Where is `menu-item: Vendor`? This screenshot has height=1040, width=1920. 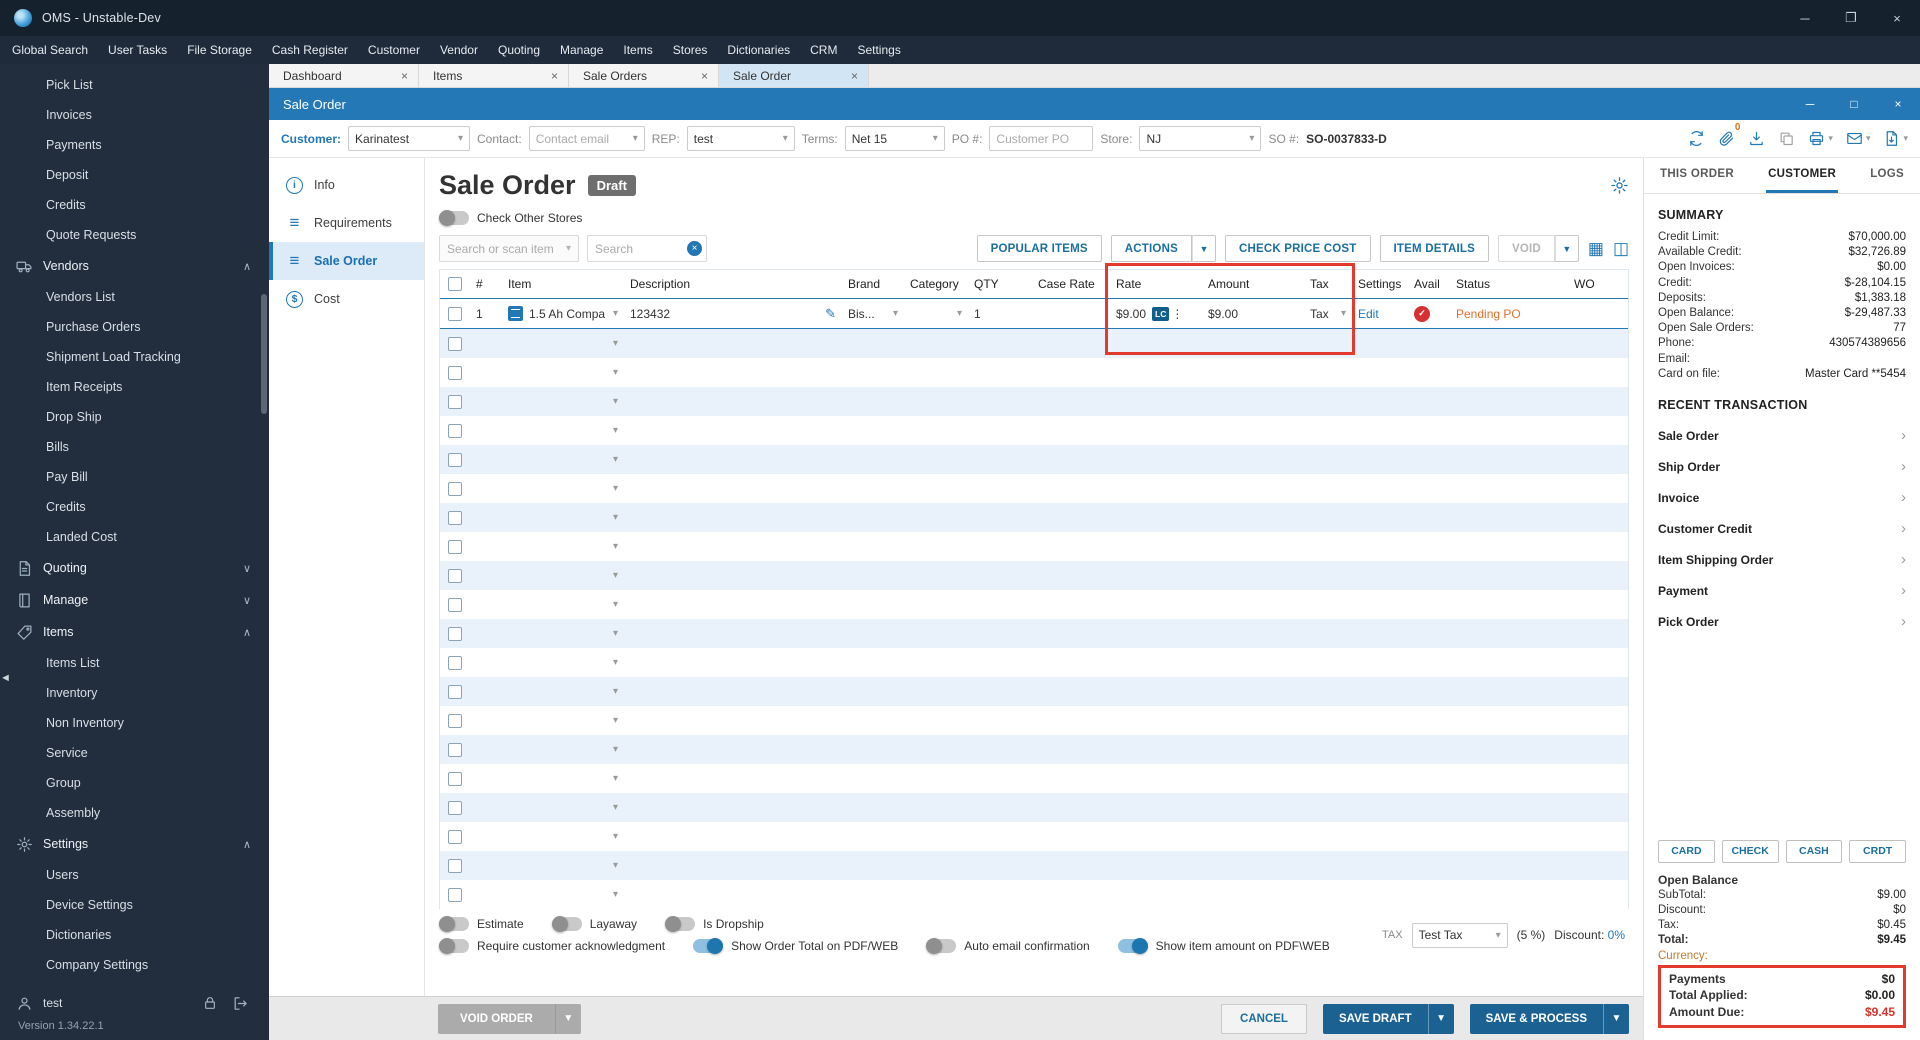
menu-item: Vendor is located at coordinates (459, 50).